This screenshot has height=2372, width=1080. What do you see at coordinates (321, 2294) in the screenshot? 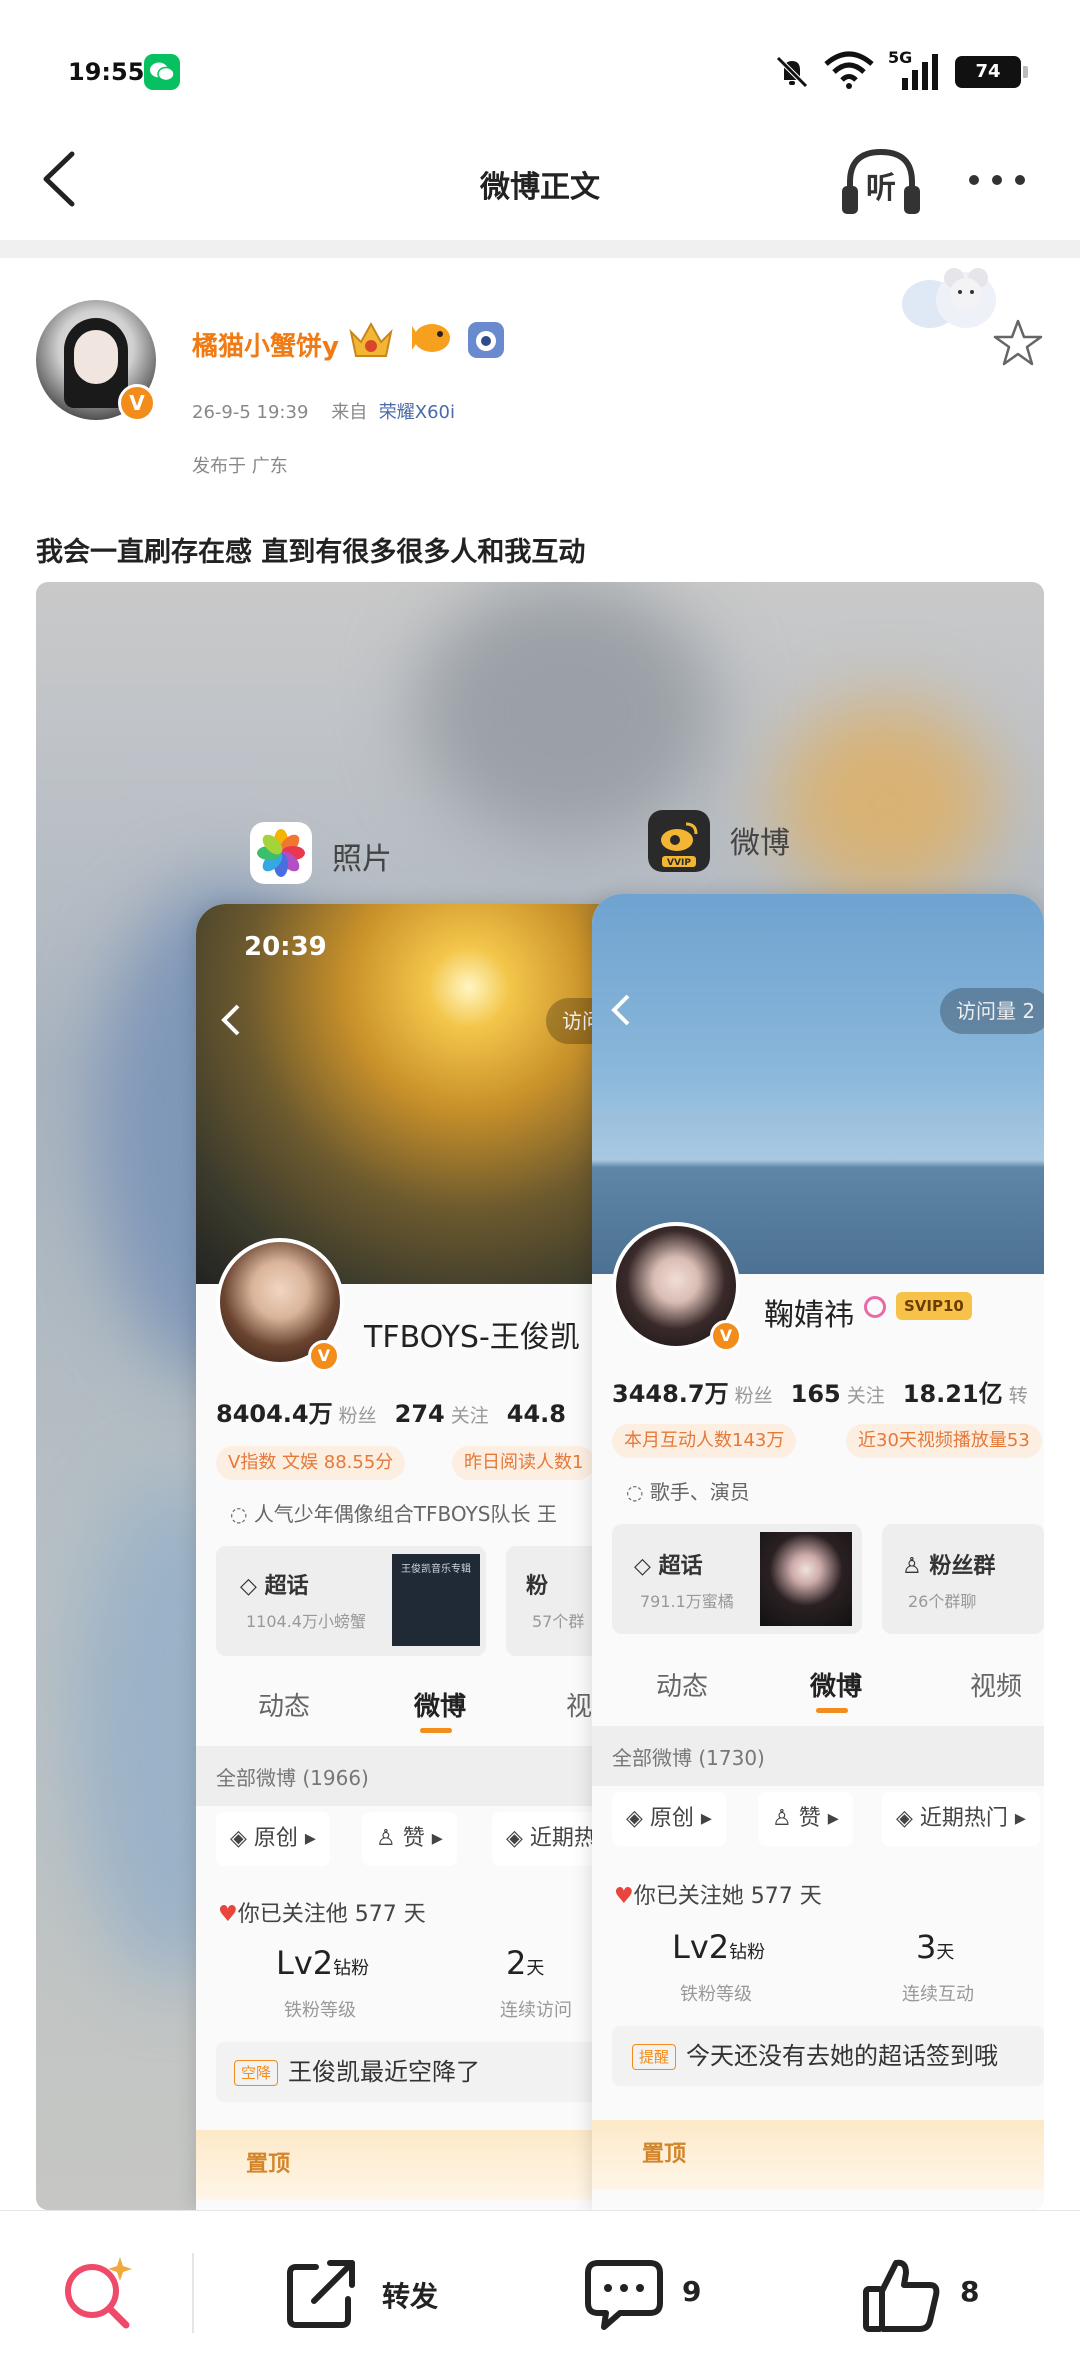
I see `share-icon` at bounding box center [321, 2294].